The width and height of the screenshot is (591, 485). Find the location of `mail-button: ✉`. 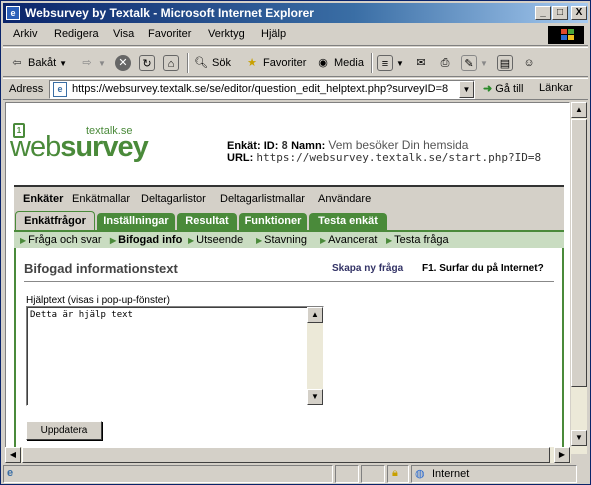

mail-button: ✉ is located at coordinates (421, 63).